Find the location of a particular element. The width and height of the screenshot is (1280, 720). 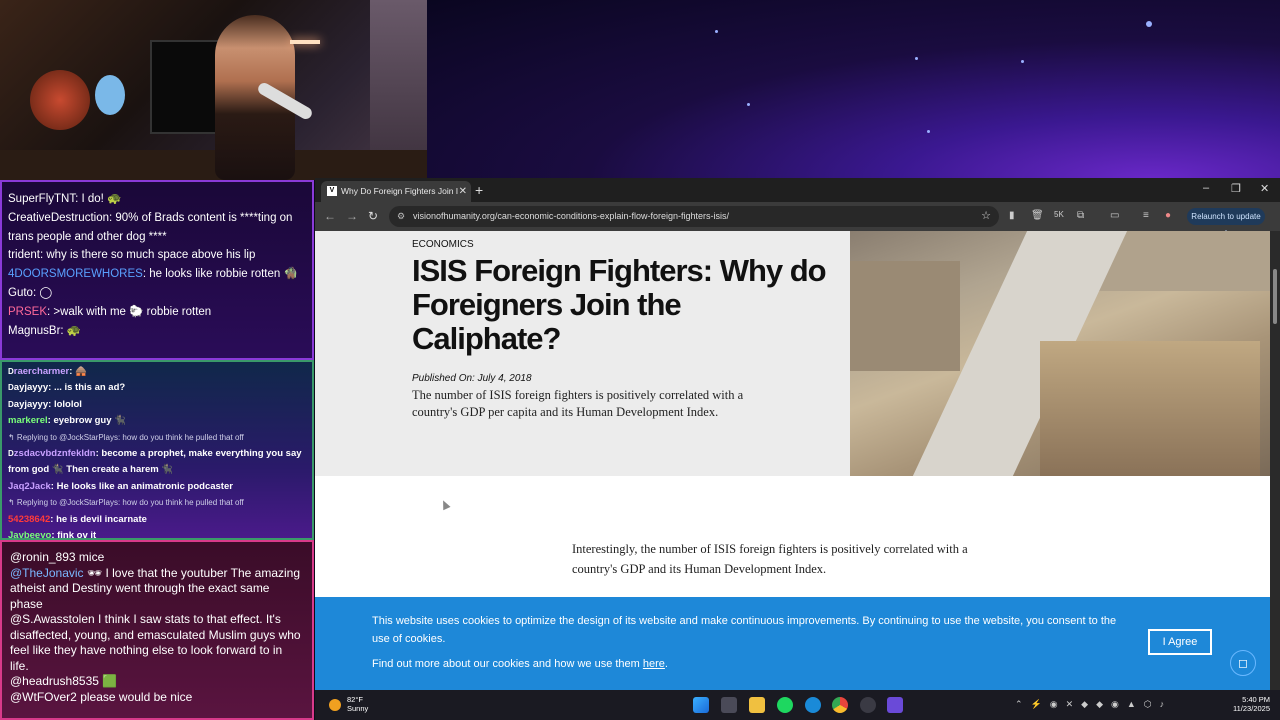

agree-button: I Agree is located at coordinates (1180, 642).